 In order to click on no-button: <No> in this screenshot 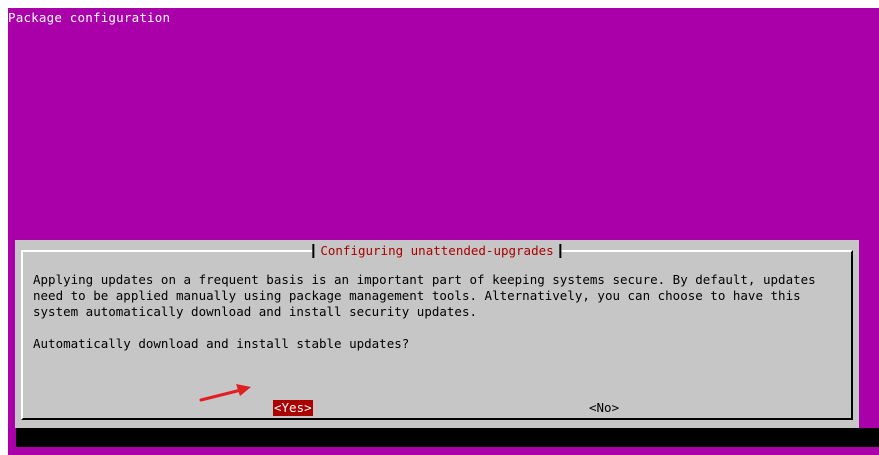, I will do `click(604, 408)`.